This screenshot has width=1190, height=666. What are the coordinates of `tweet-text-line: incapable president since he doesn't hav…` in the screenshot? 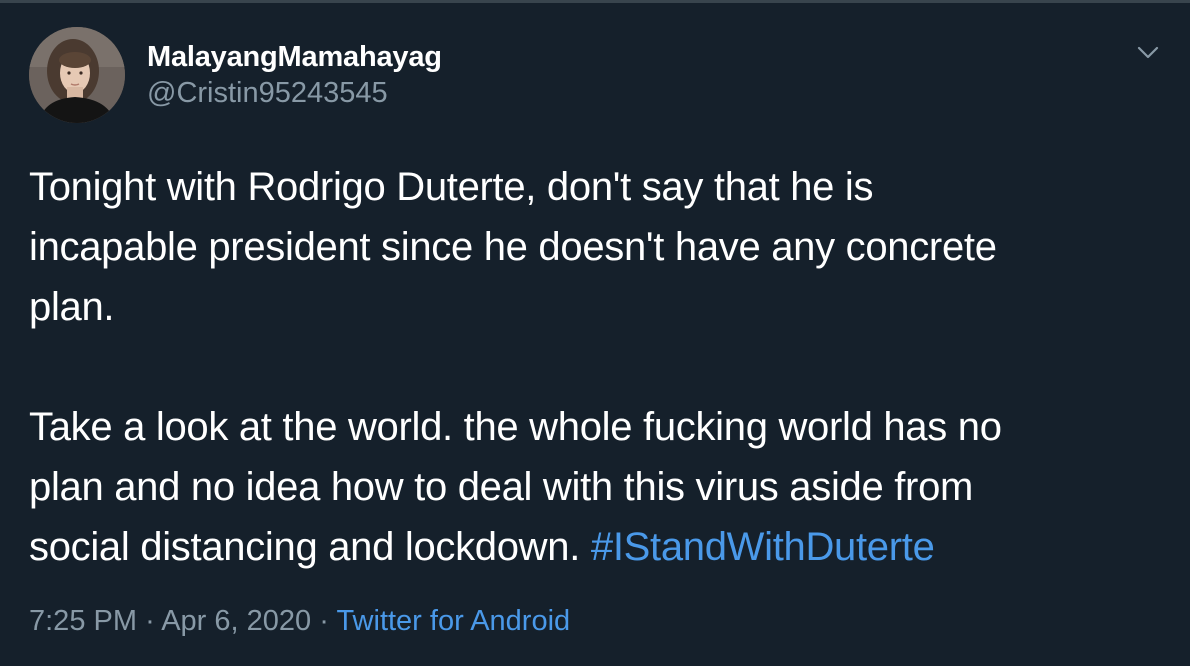 It's located at (513, 247).